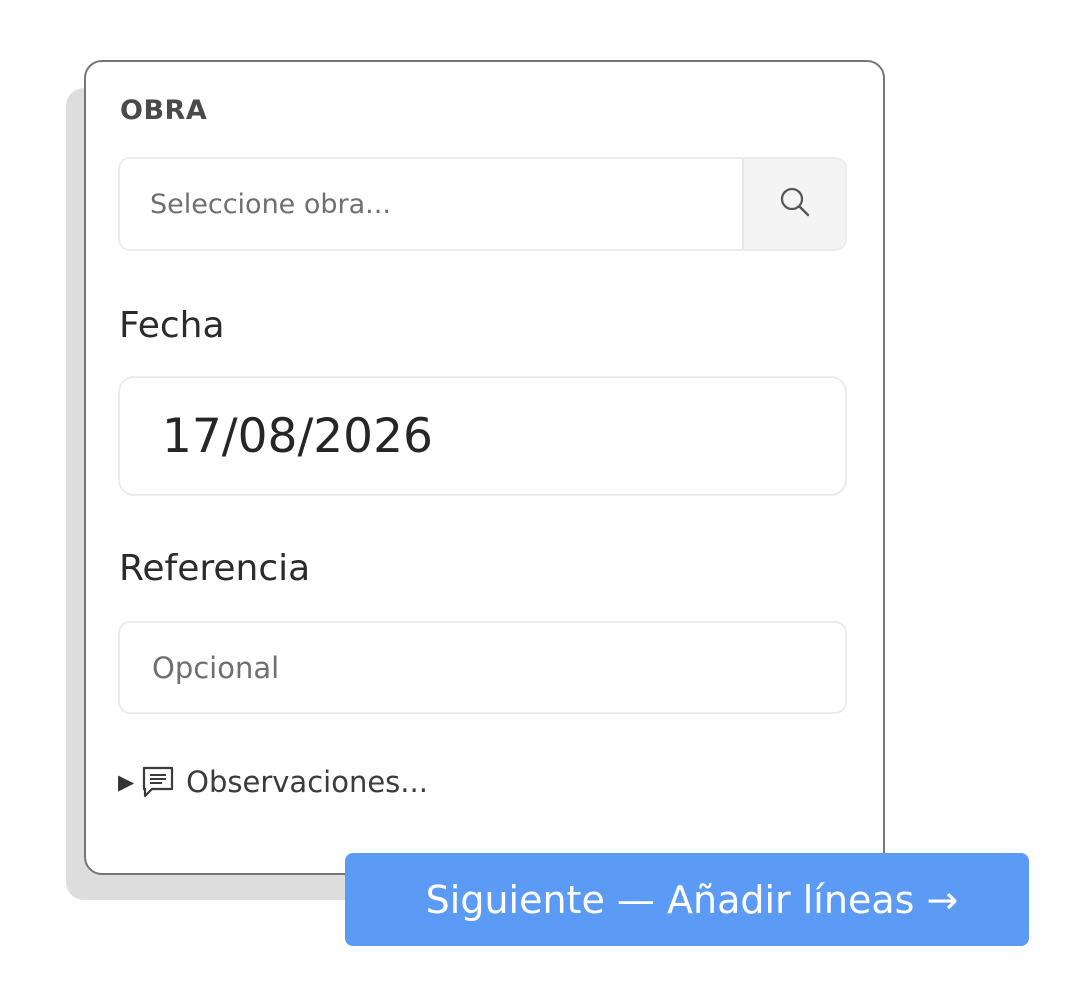 The height and width of the screenshot is (1002, 1084). I want to click on obra-search-button, so click(793, 204).